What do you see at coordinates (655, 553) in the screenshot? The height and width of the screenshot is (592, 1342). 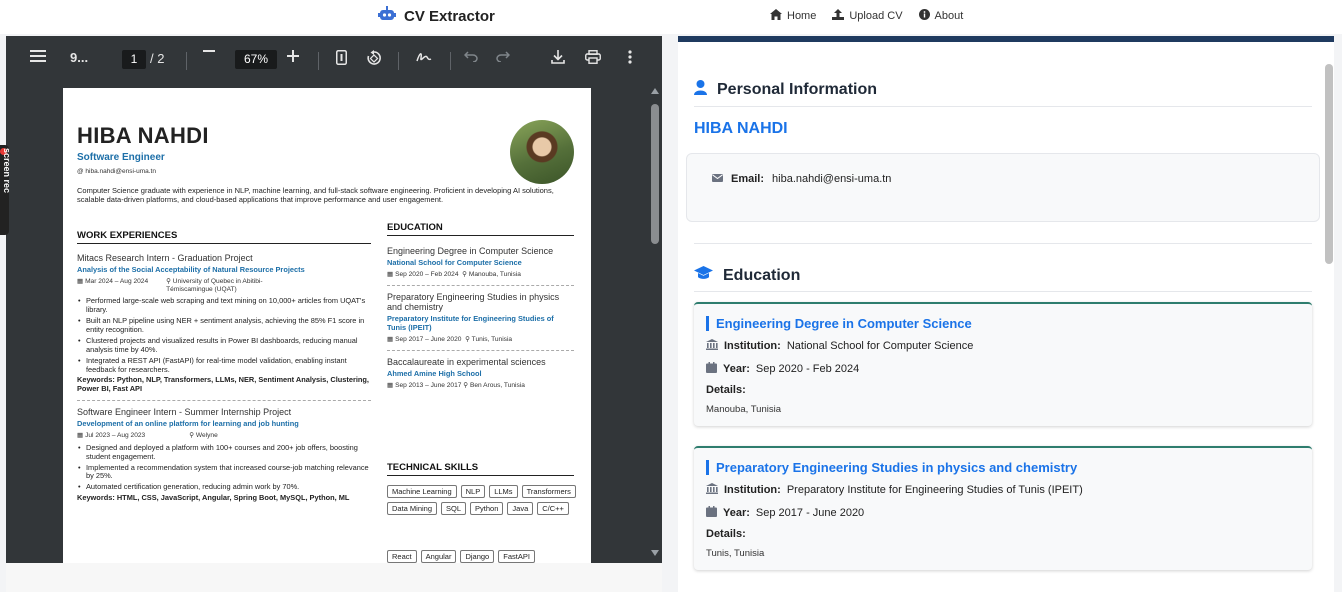 I see `scroll-down-icon` at bounding box center [655, 553].